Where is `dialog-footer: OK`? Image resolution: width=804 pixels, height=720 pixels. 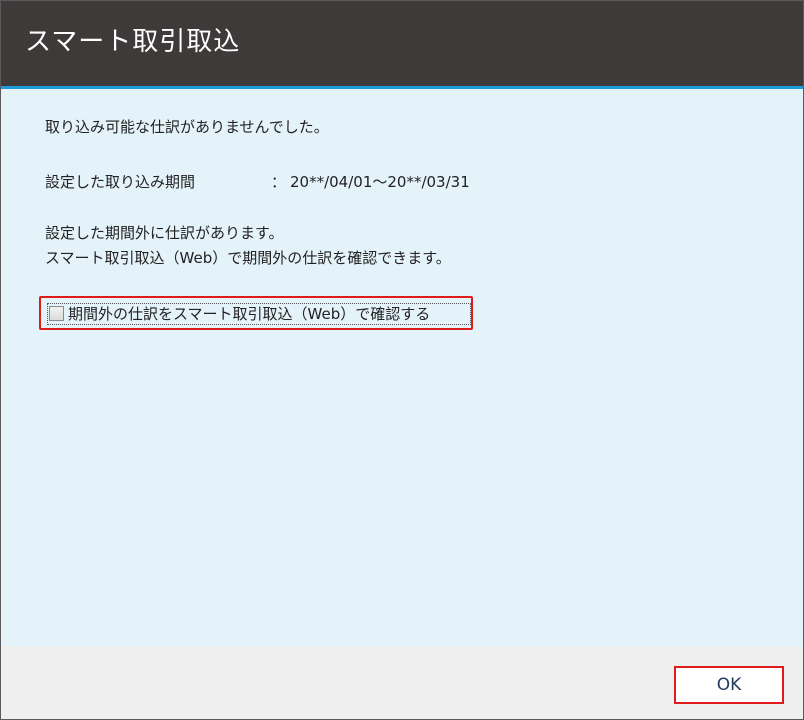
dialog-footer: OK is located at coordinates (402, 682).